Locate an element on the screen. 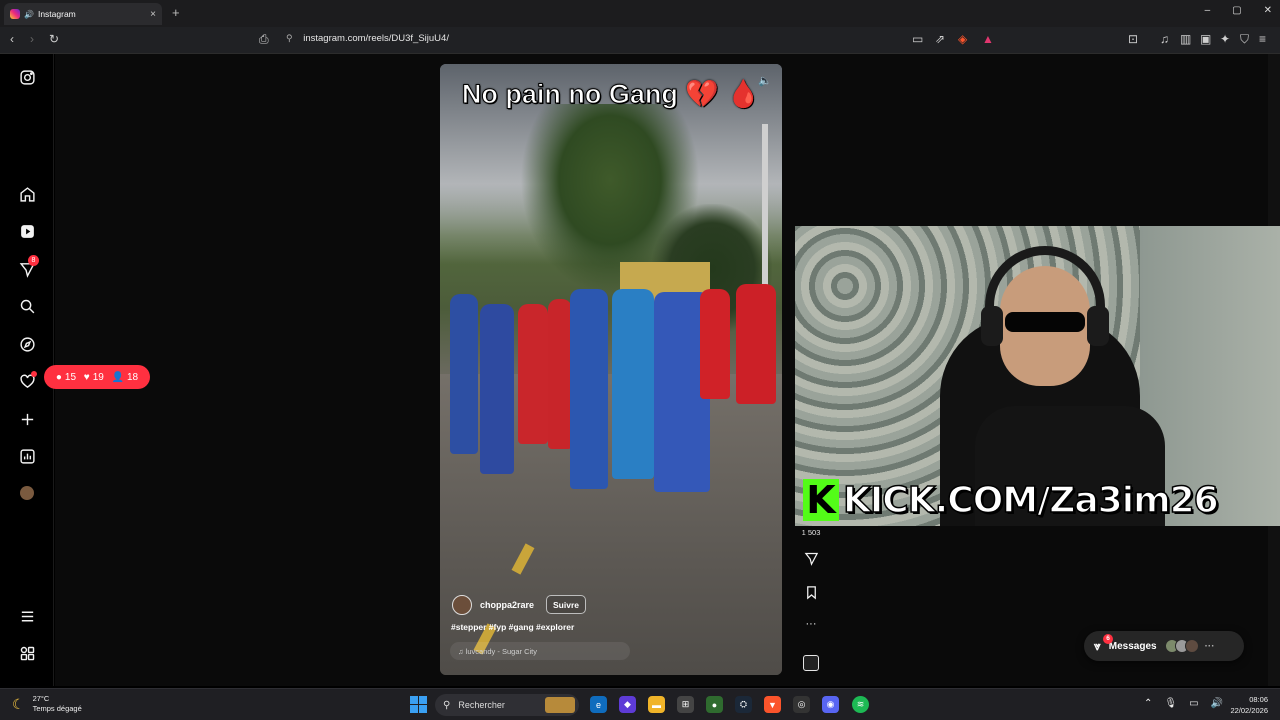  comments-value: 15 is located at coordinates (70, 377).